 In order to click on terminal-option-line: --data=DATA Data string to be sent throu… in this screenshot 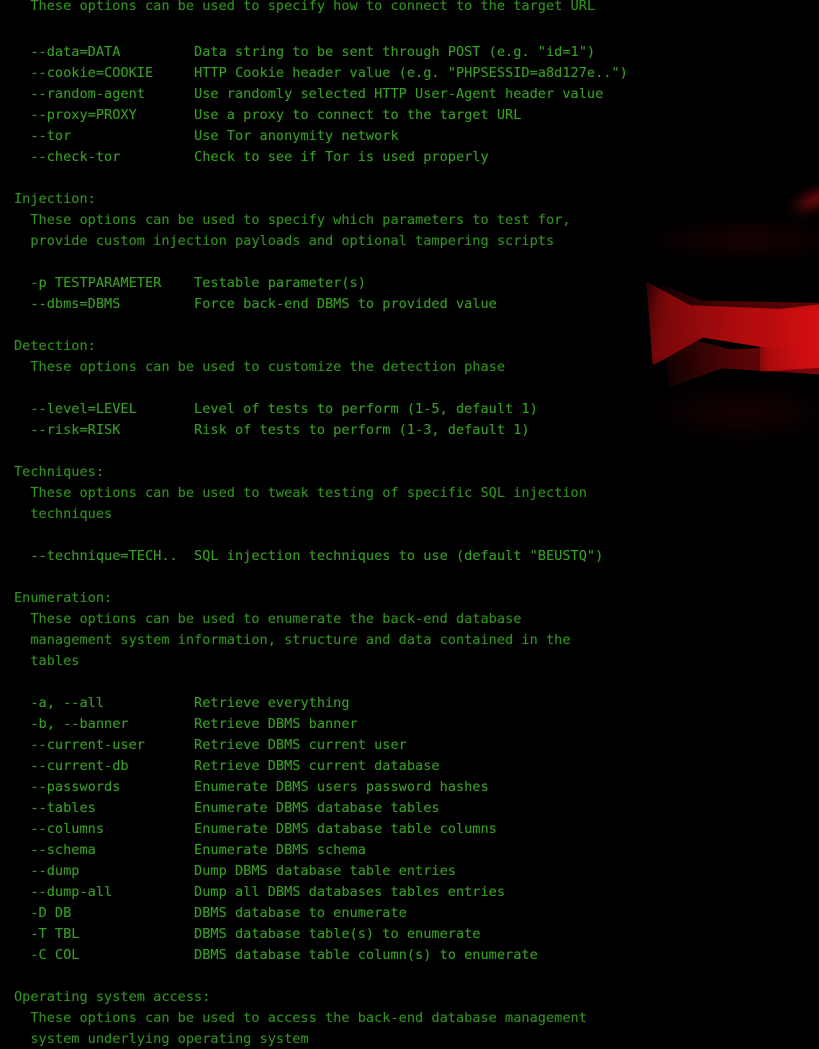, I will do `click(305, 52)`.